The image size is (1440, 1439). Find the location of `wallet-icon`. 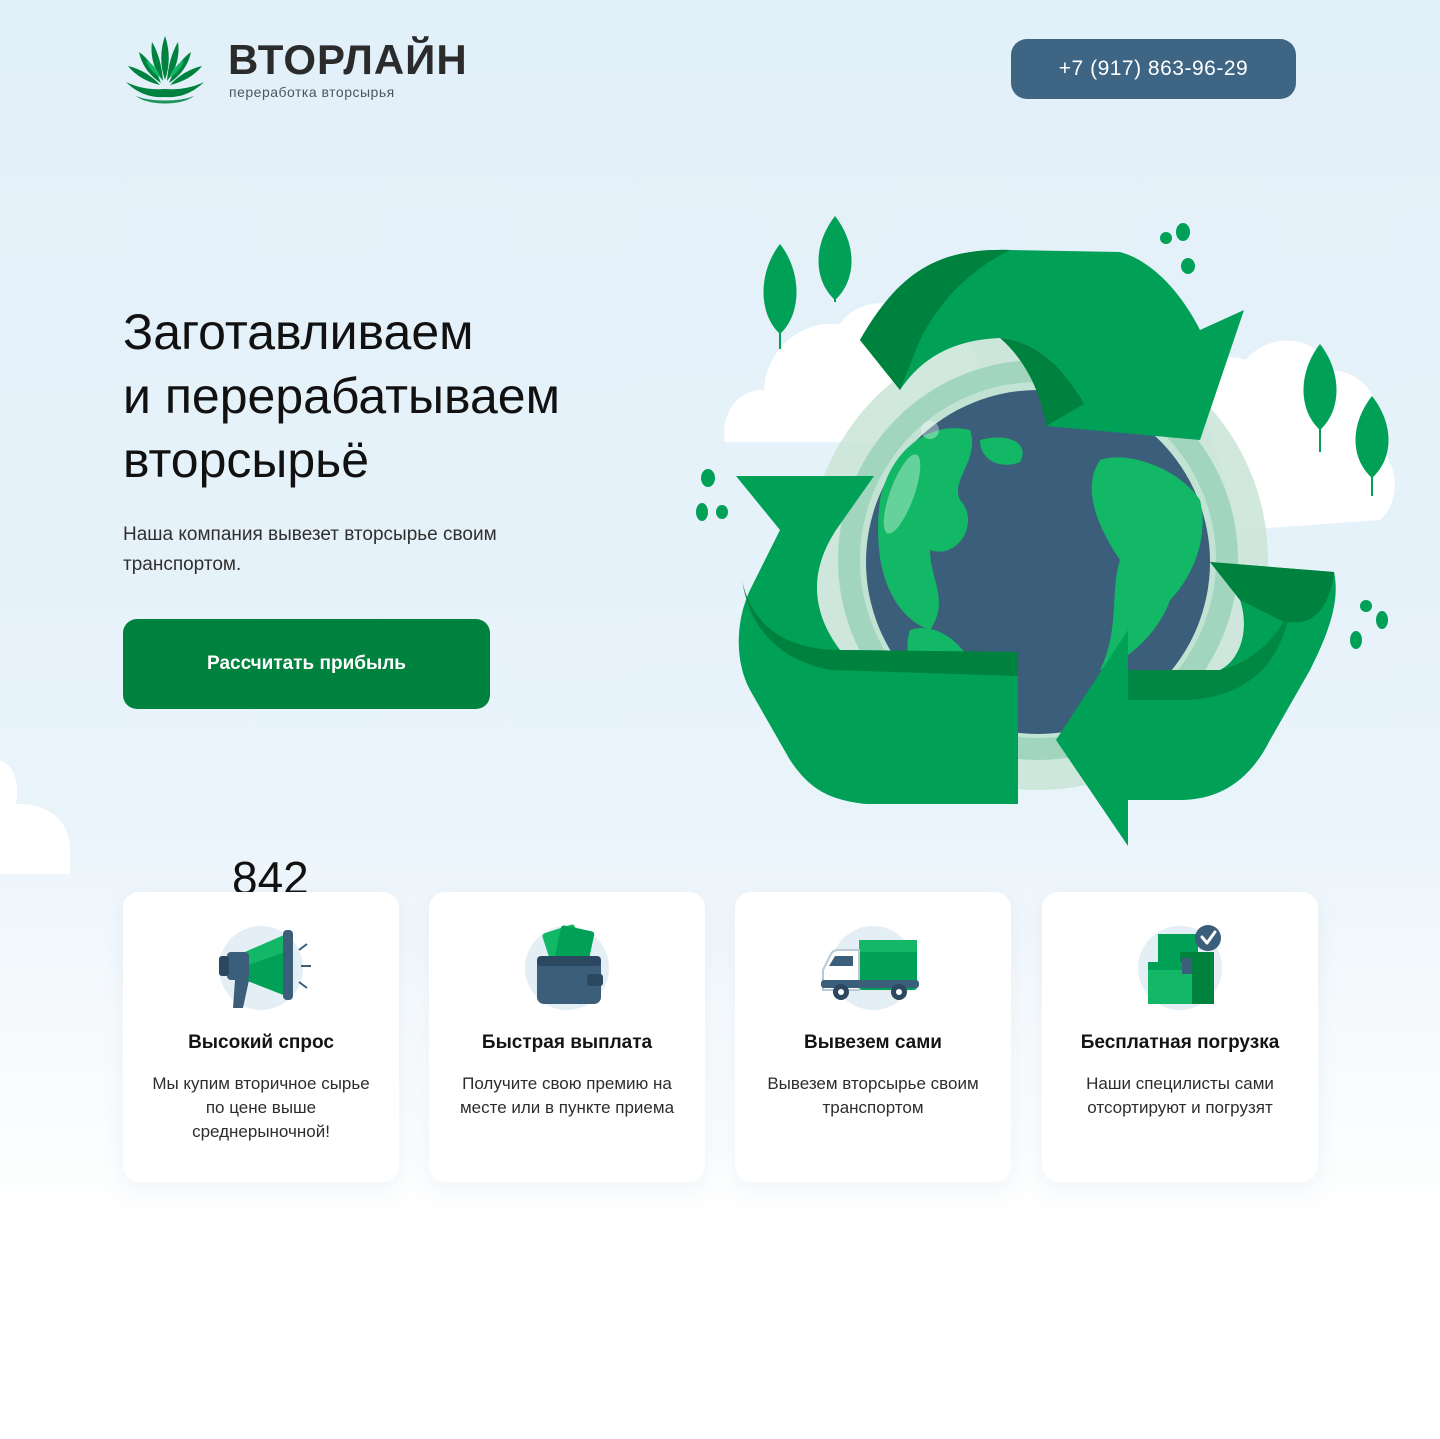

wallet-icon is located at coordinates (567, 967).